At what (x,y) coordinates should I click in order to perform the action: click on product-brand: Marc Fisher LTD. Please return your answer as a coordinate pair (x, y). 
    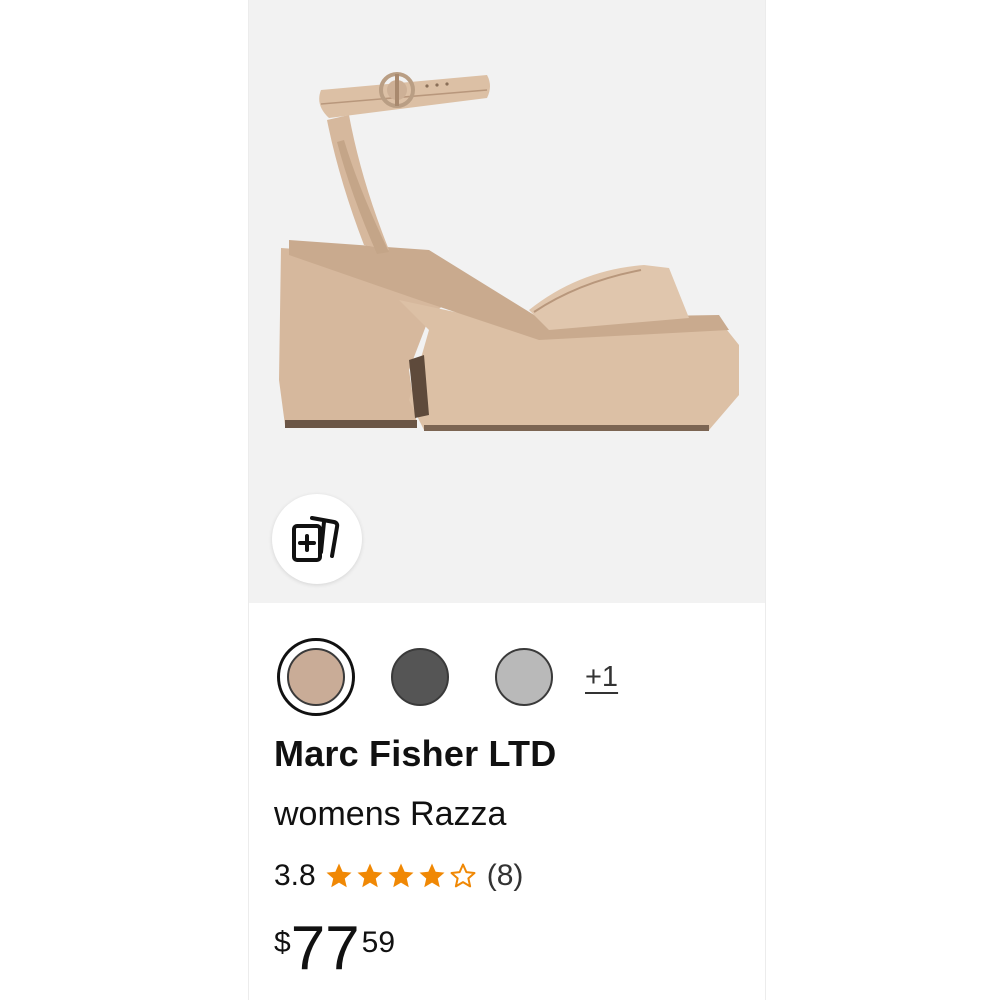
    Looking at the image, I should click on (415, 754).